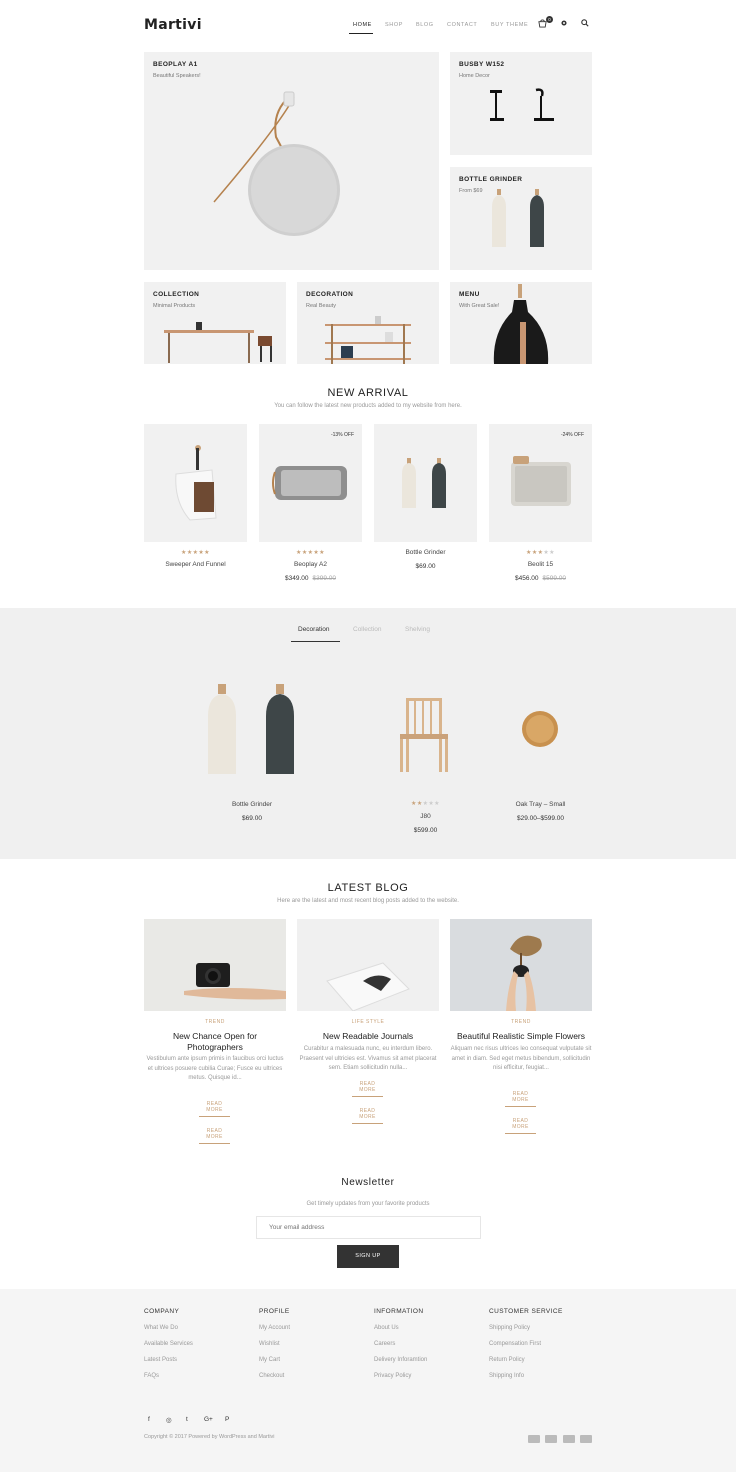 The width and height of the screenshot is (736, 1472). What do you see at coordinates (149, 1419) in the screenshot?
I see `facebook-icon: f` at bounding box center [149, 1419].